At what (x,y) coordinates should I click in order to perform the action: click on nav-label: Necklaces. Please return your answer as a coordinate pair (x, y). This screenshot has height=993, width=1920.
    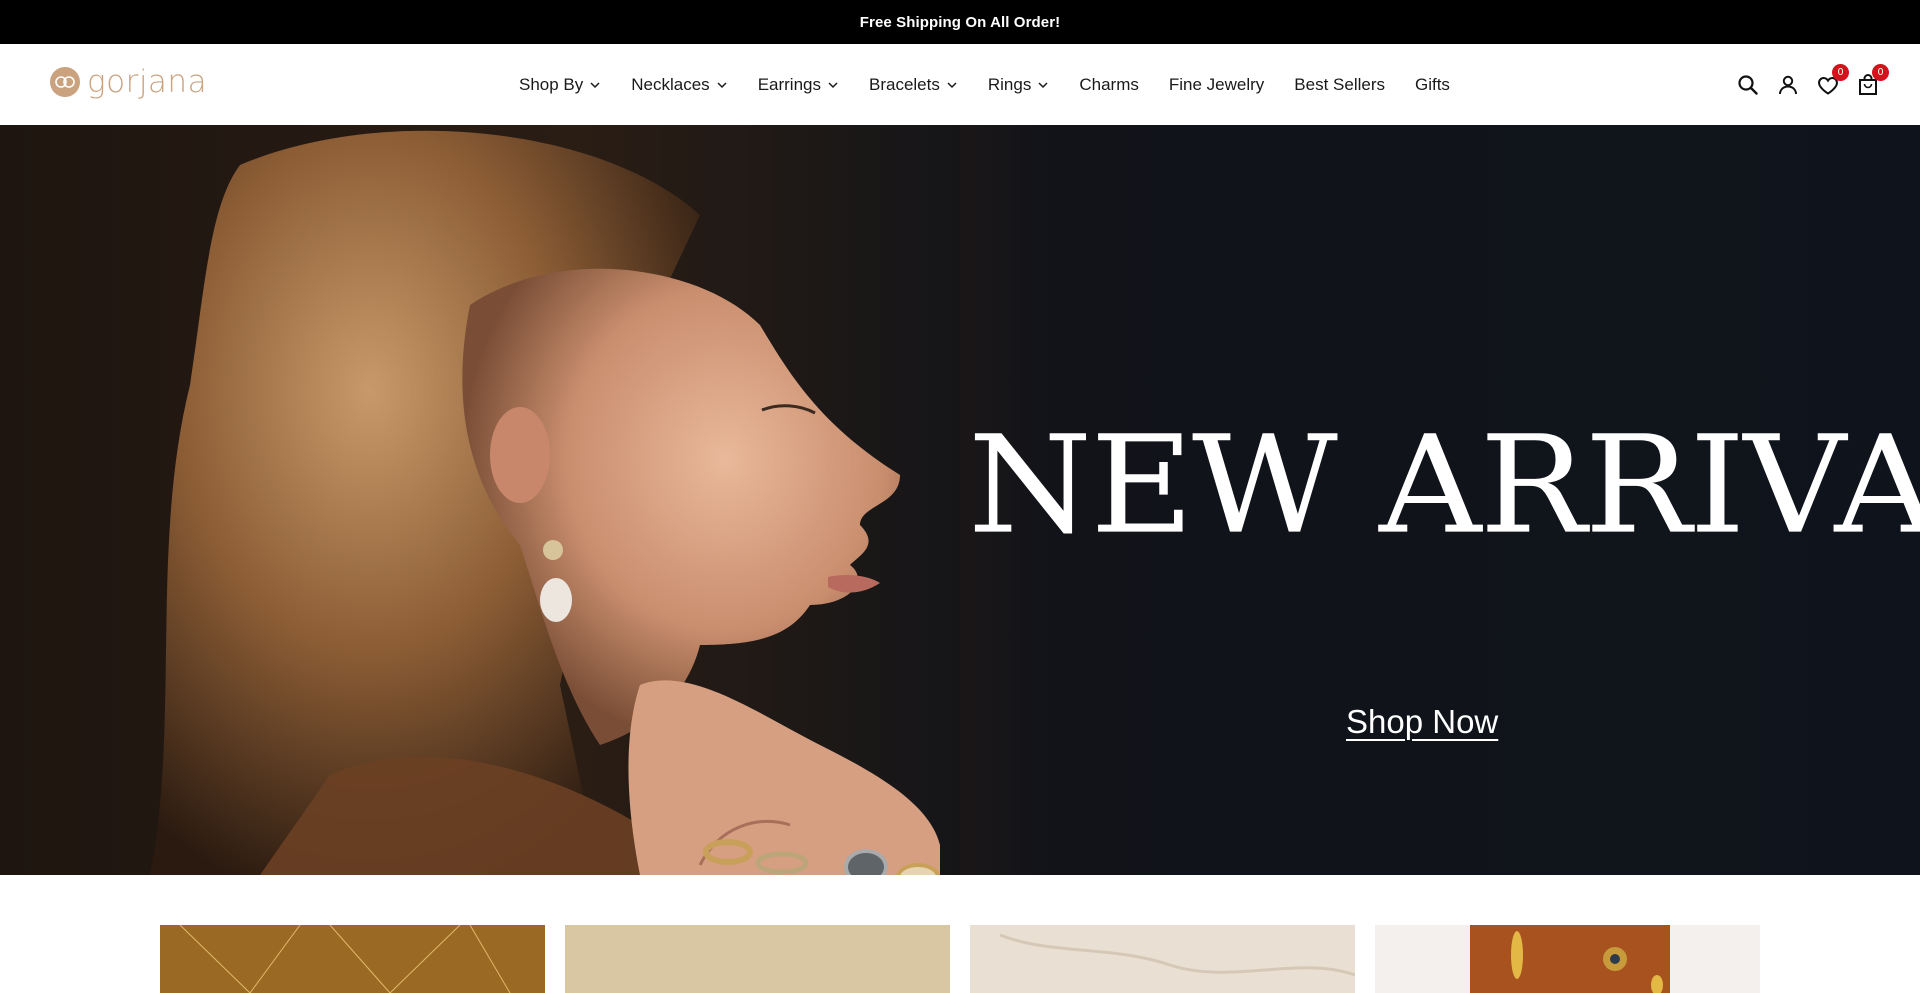
    Looking at the image, I should click on (670, 84).